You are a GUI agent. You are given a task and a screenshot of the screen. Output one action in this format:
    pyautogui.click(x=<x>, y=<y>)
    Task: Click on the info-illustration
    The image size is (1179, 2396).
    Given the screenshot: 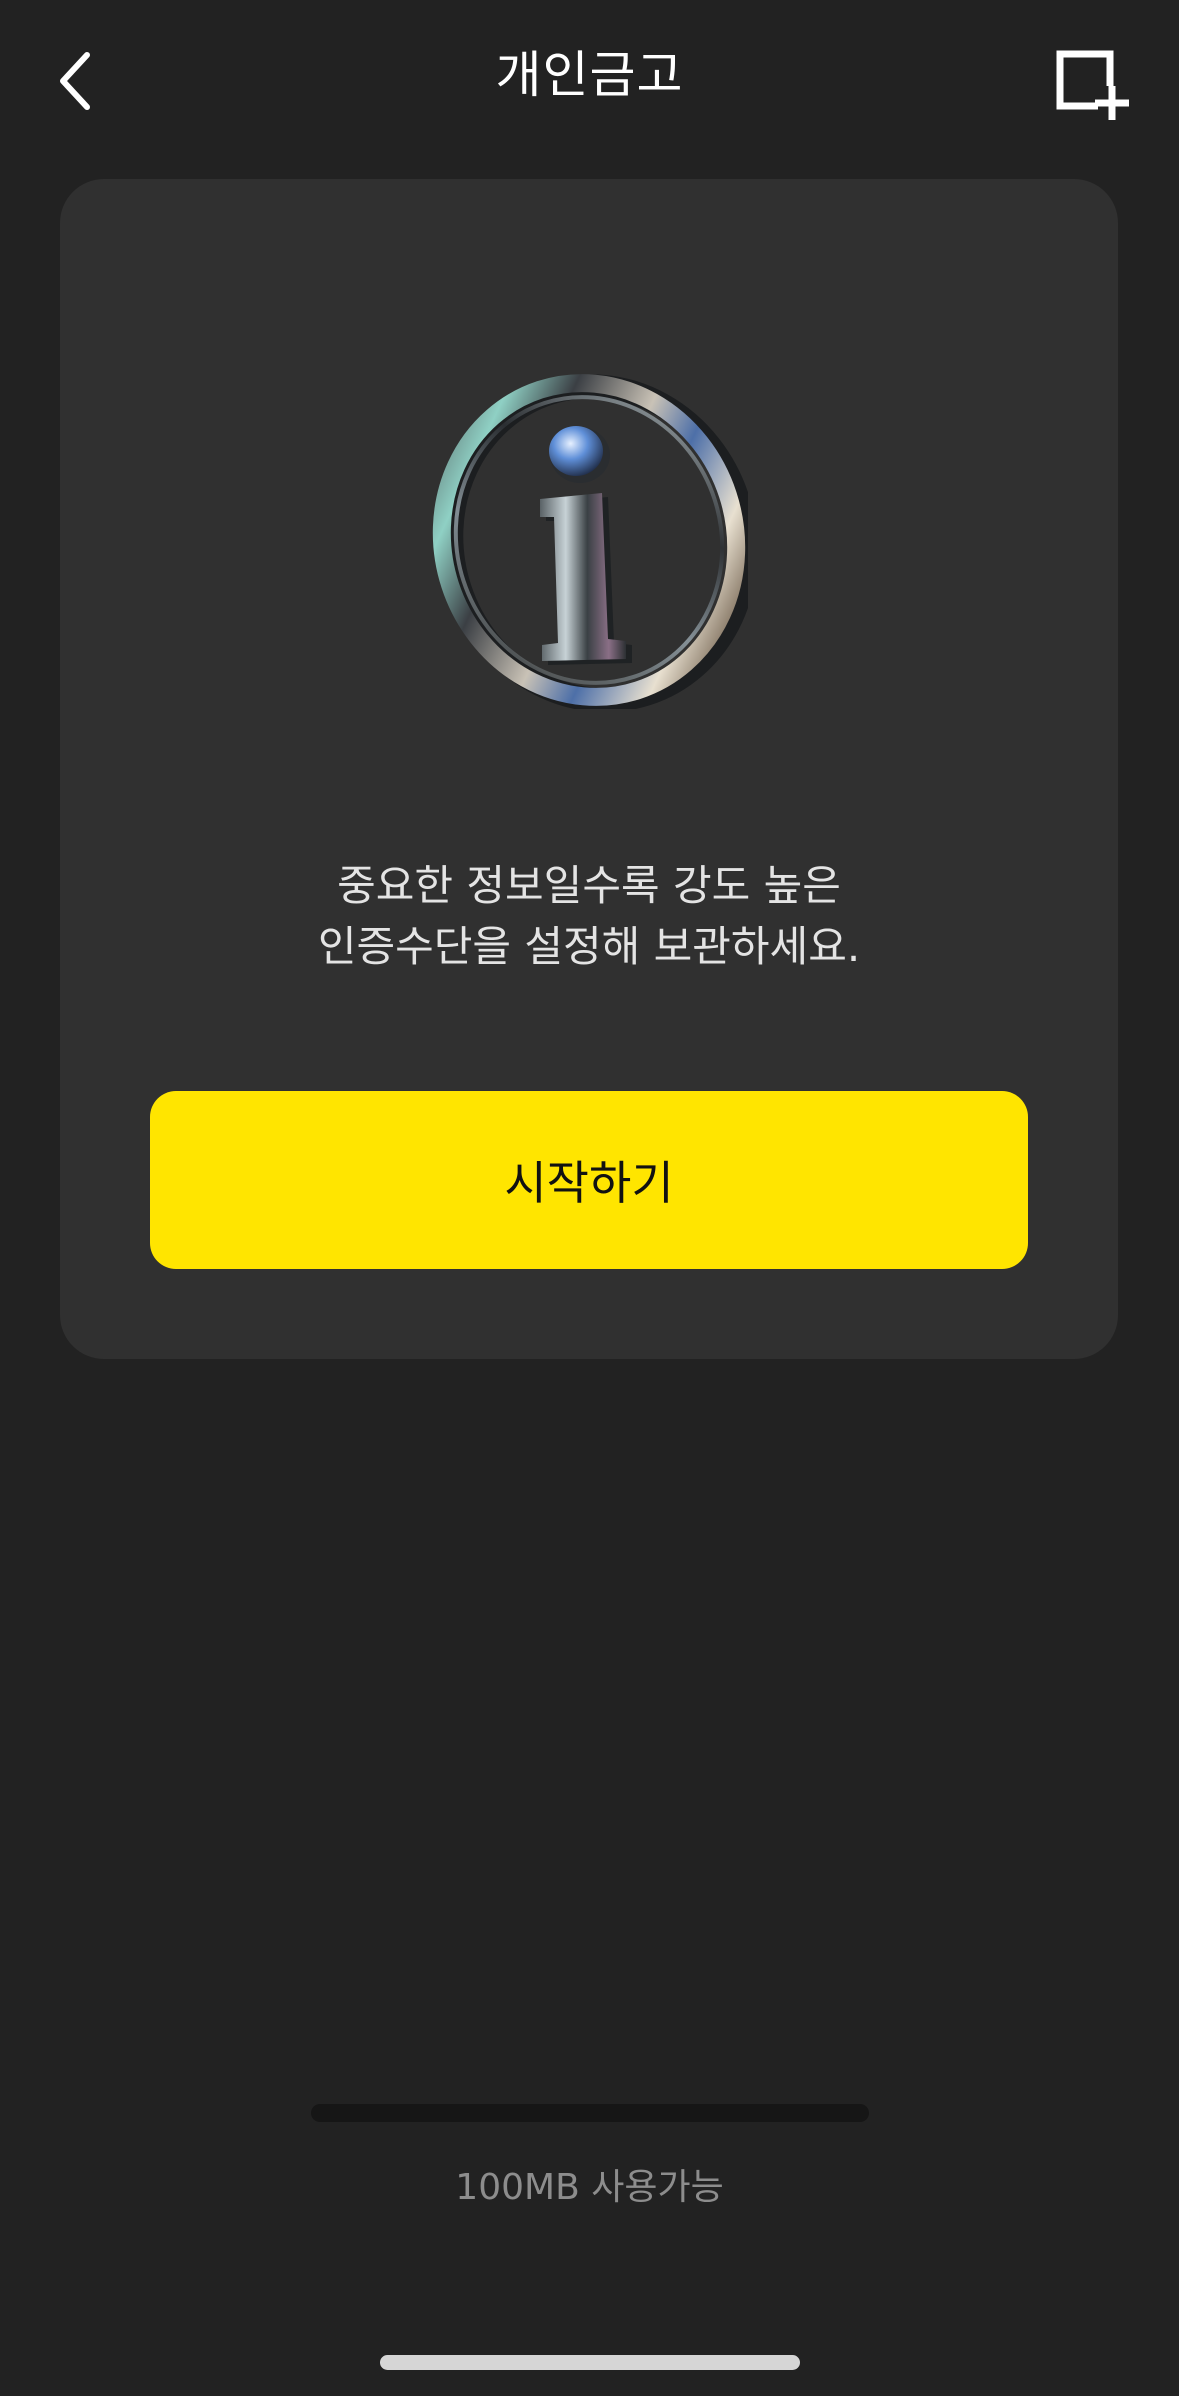 What is the action you would take?
    pyautogui.click(x=594, y=542)
    